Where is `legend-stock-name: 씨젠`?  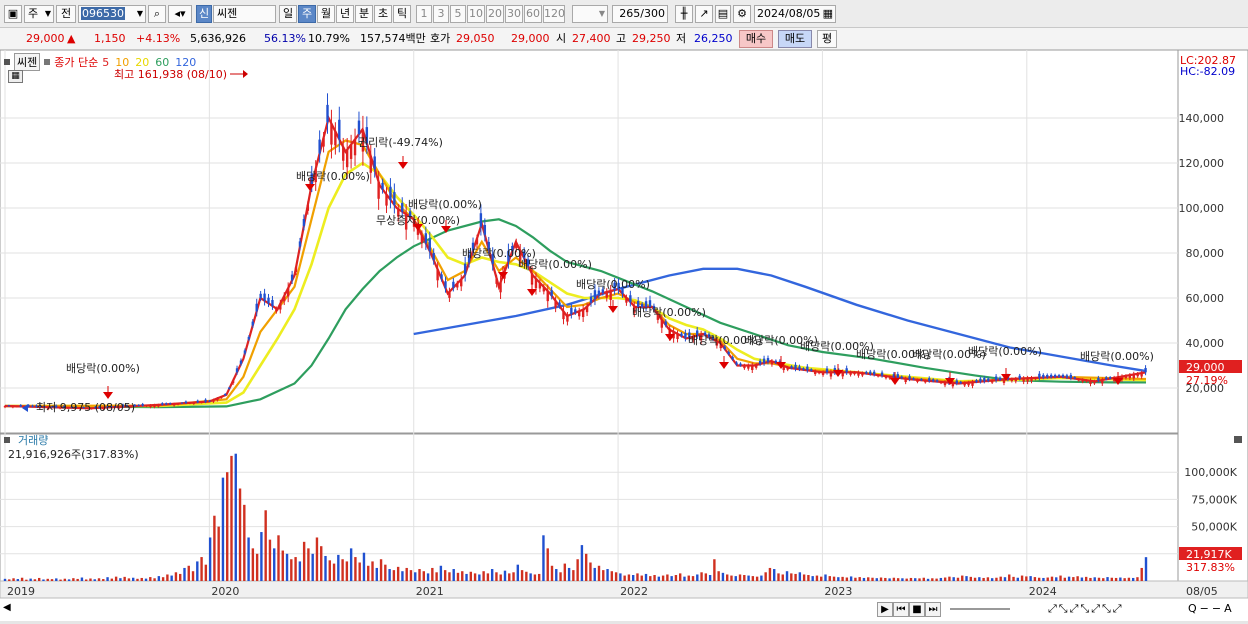 legend-stock-name: 씨젠 is located at coordinates (27, 62).